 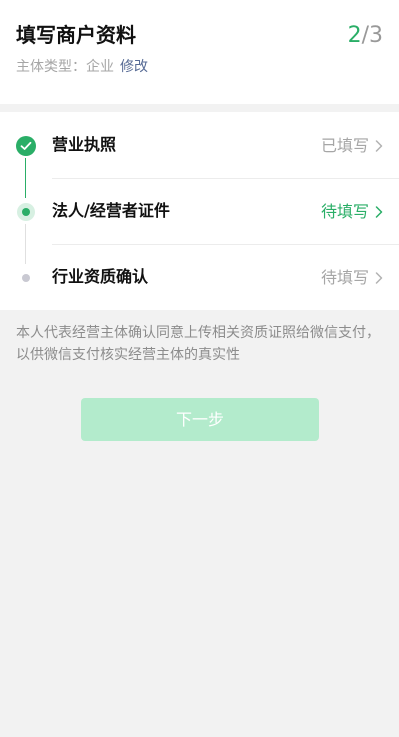 What do you see at coordinates (372, 35) in the screenshot?
I see `step-counter-total: /3` at bounding box center [372, 35].